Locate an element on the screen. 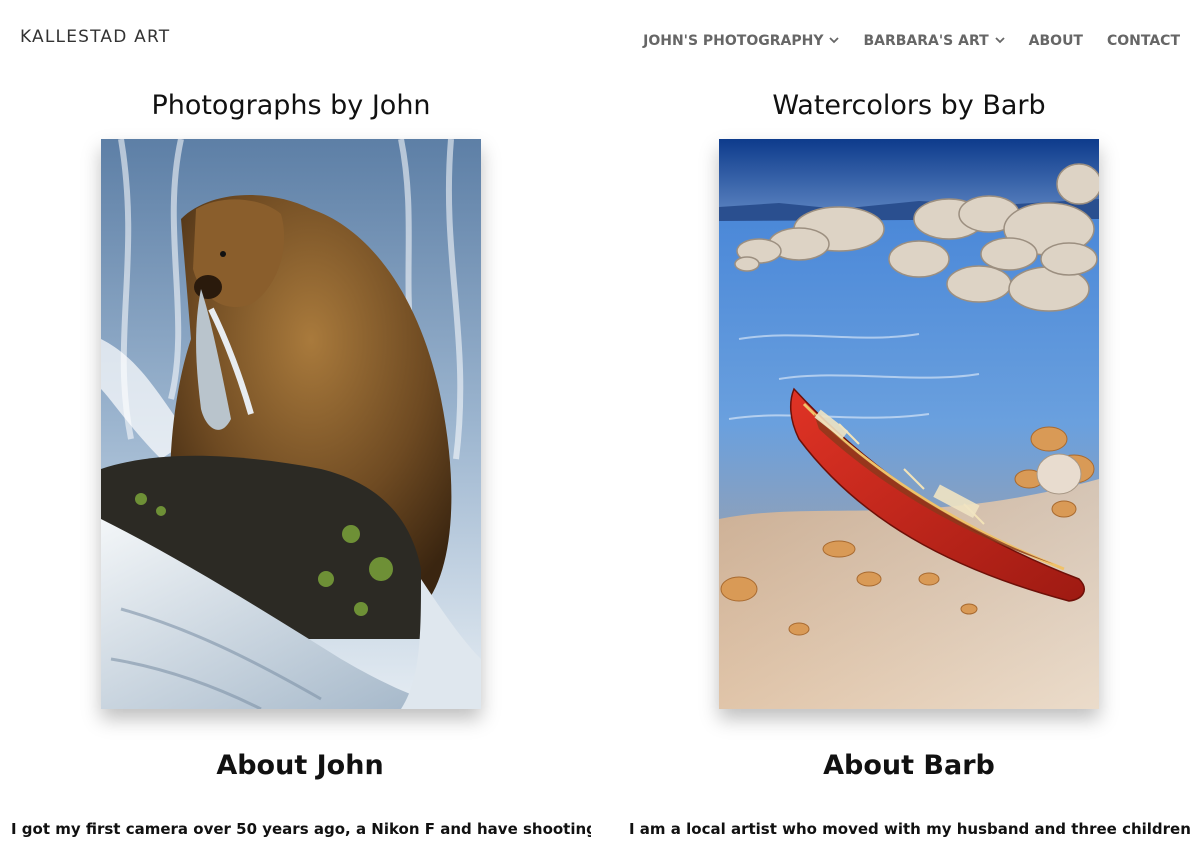 Image resolution: width=1200 pixels, height=850 pixels. nav-label: CONTACT is located at coordinates (1143, 41).